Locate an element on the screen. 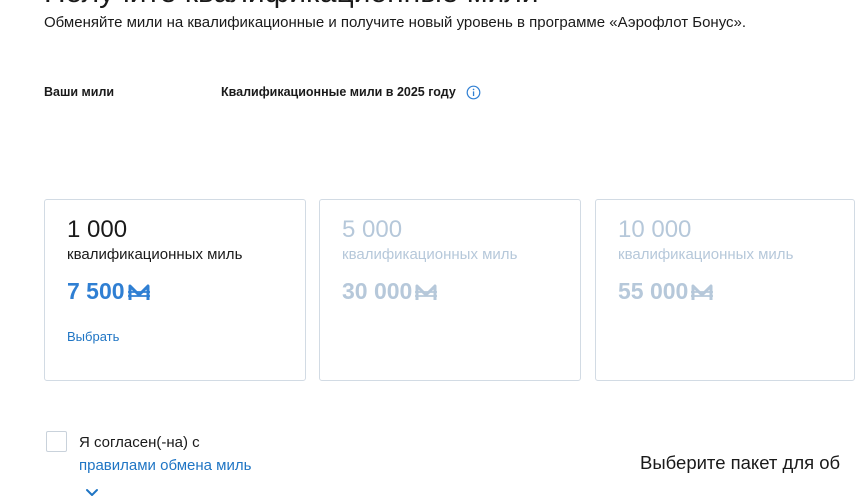 Image resolution: width=860 pixels, height=503 pixels. package-price: 7 500 is located at coordinates (109, 291).